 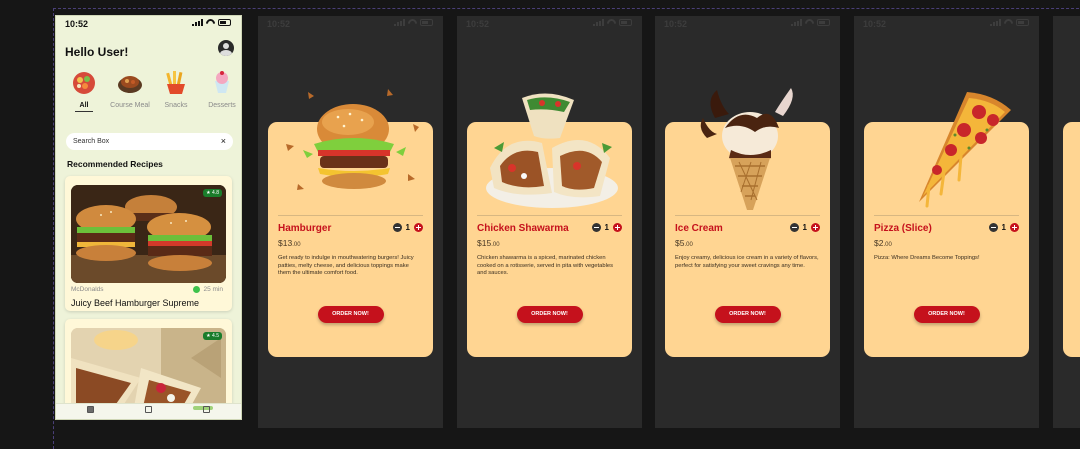 I want to click on shawarma-image, so click(x=552, y=150).